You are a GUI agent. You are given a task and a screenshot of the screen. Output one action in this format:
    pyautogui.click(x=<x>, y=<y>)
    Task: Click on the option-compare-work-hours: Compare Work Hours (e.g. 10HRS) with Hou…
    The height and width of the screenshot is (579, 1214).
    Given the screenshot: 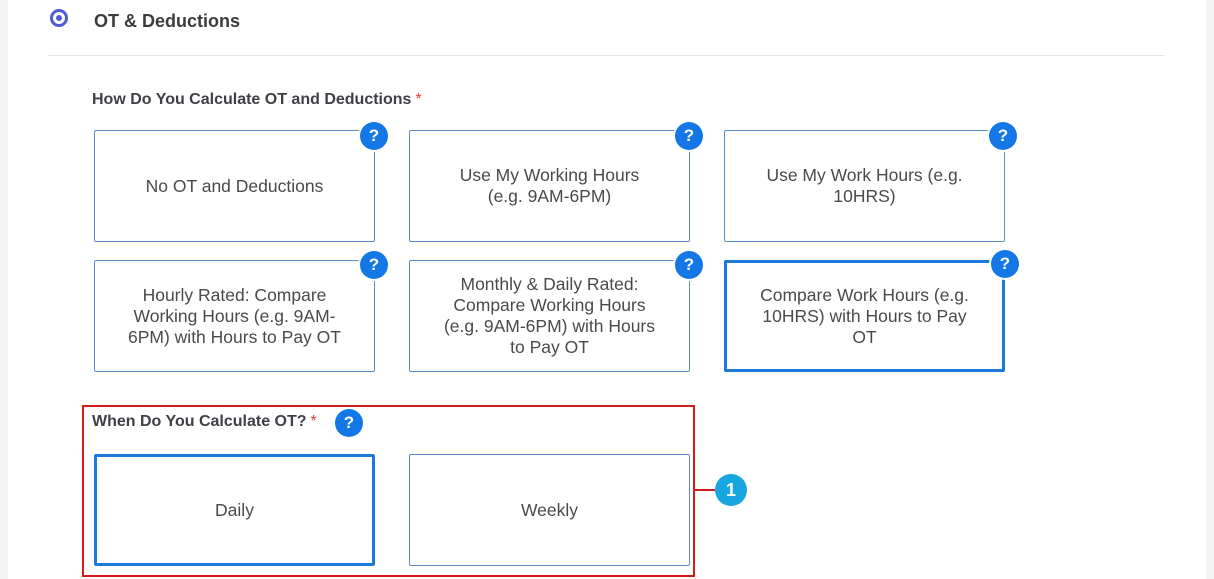 What is the action you would take?
    pyautogui.click(x=864, y=316)
    